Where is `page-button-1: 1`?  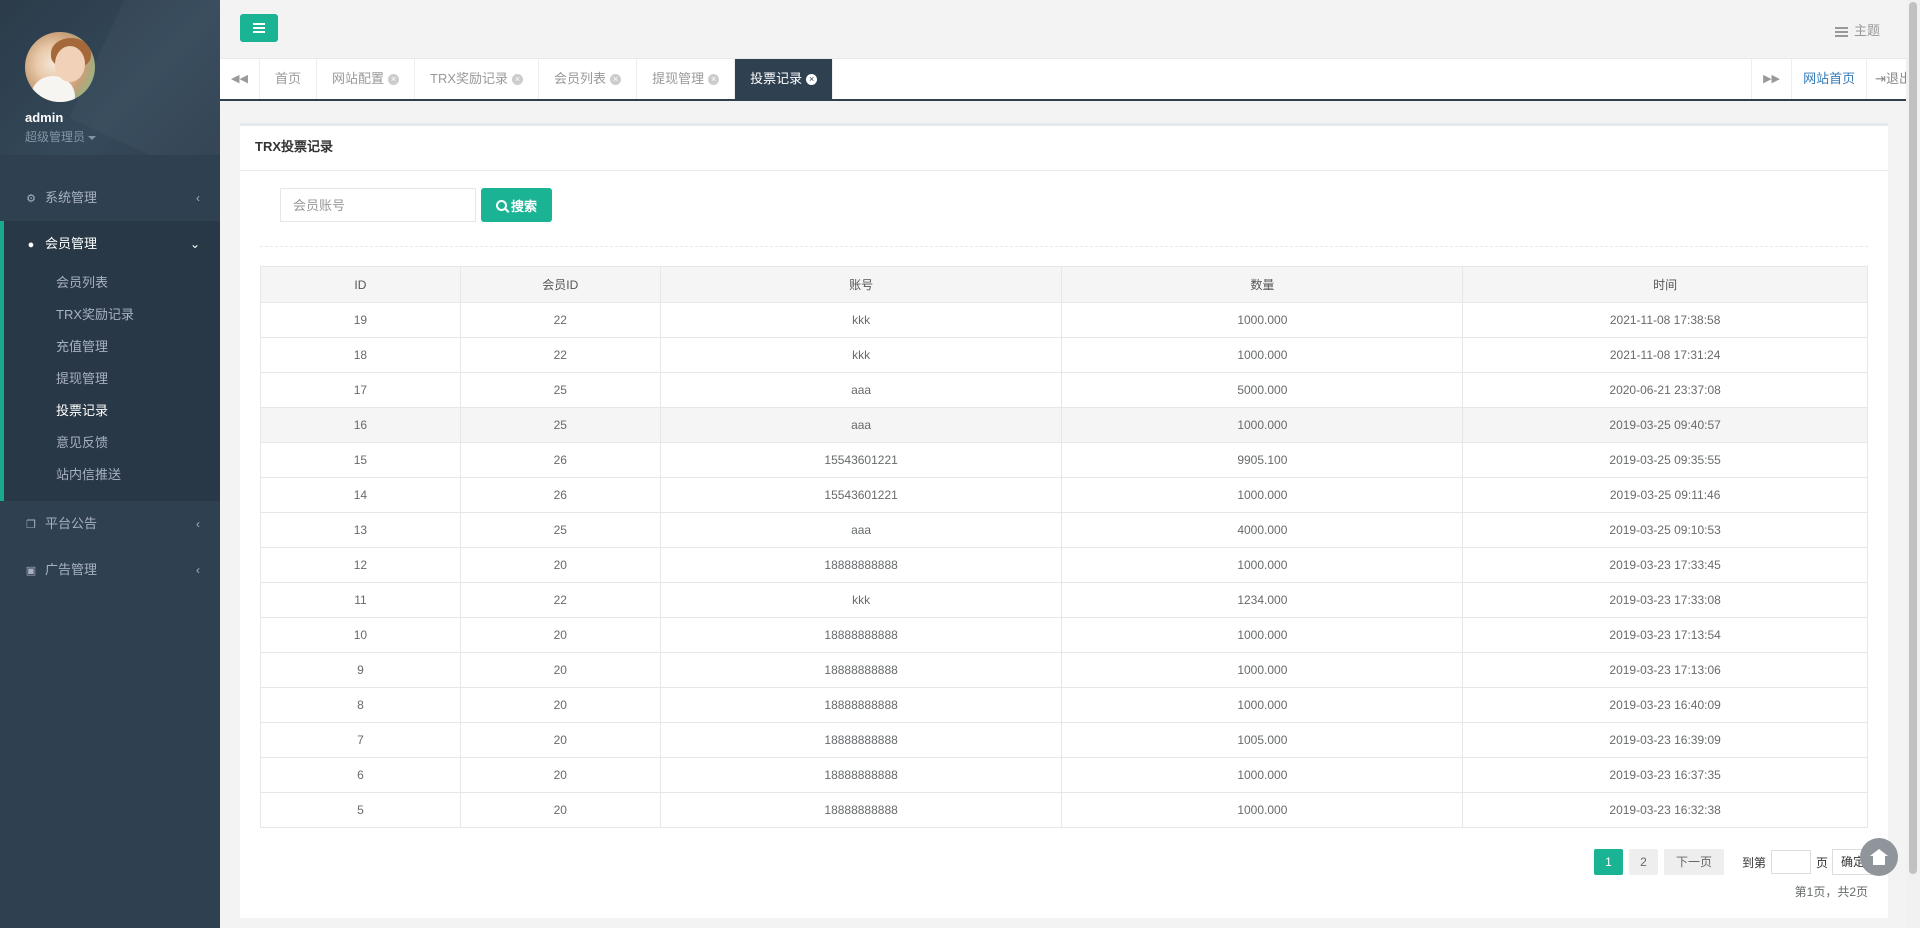 page-button-1: 1 is located at coordinates (1608, 862).